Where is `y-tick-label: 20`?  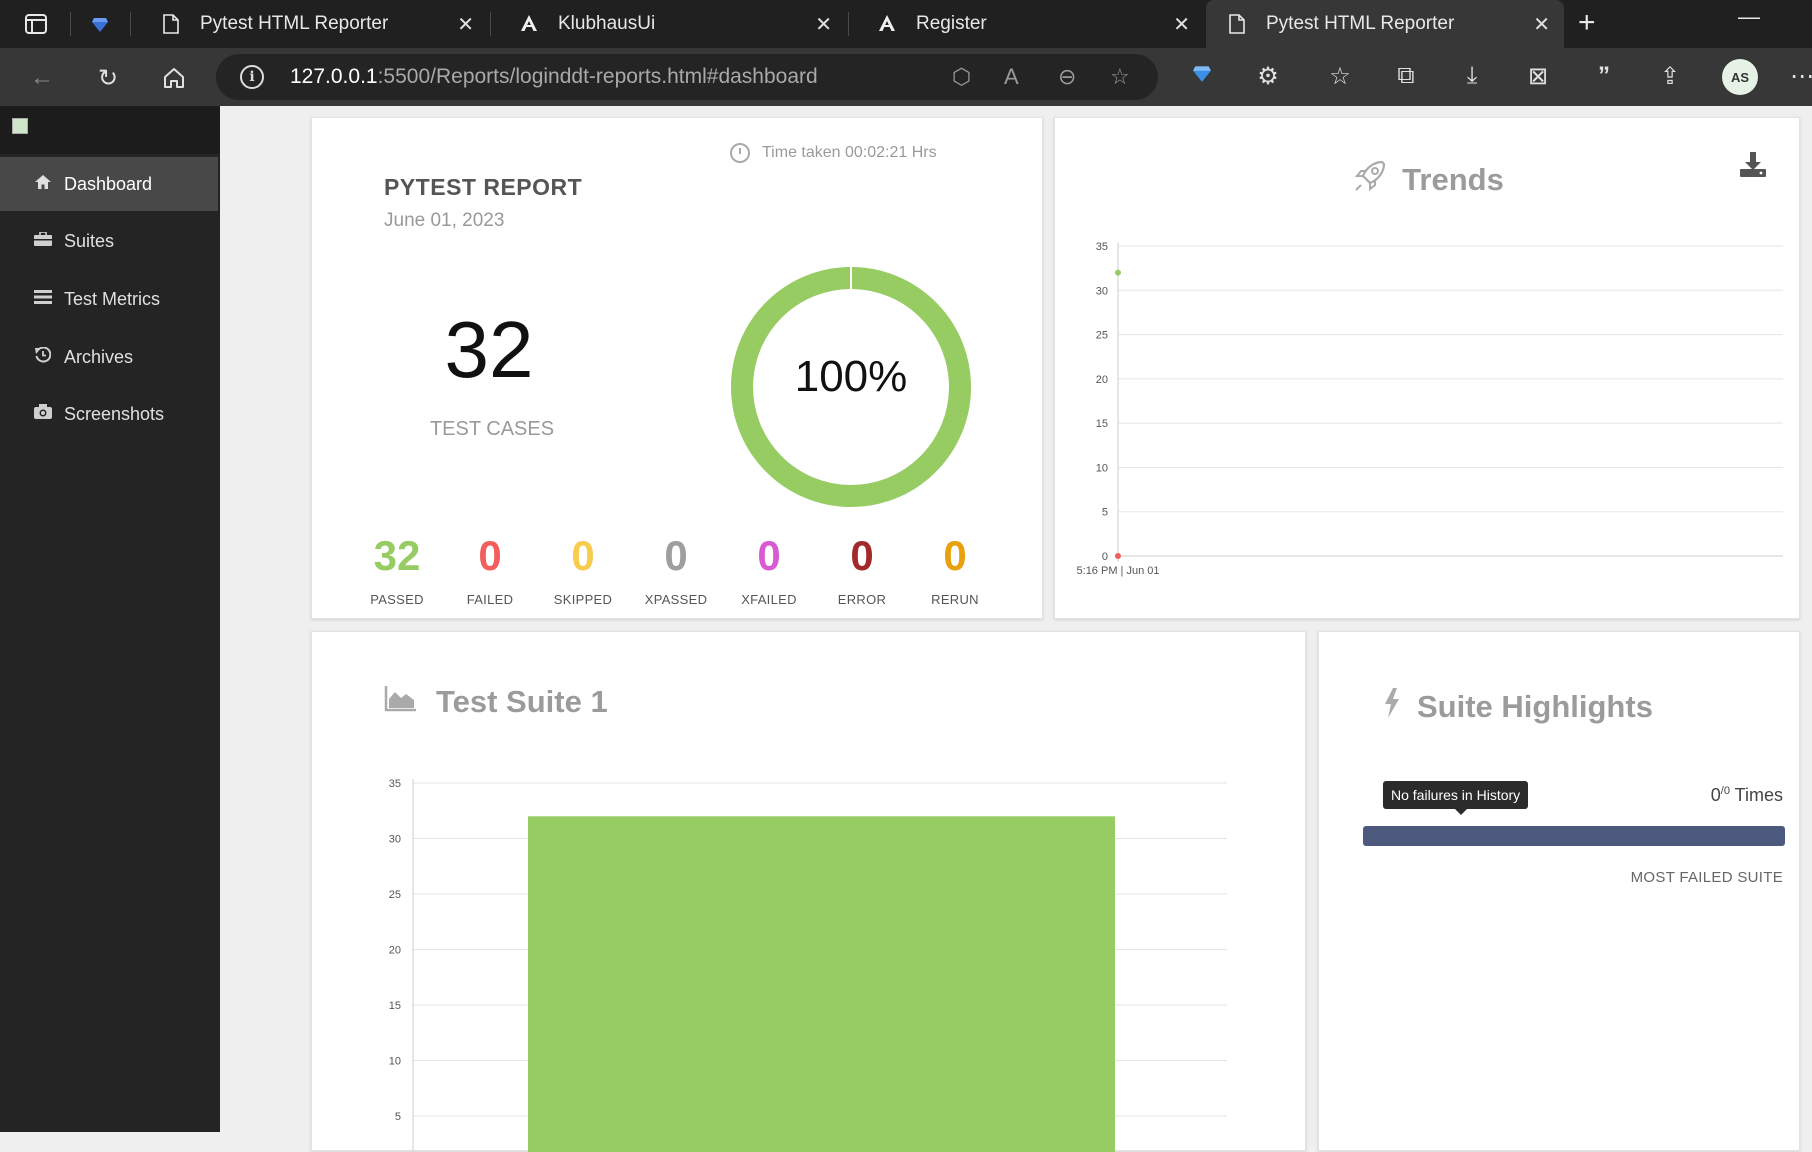 y-tick-label: 20 is located at coordinates (395, 950).